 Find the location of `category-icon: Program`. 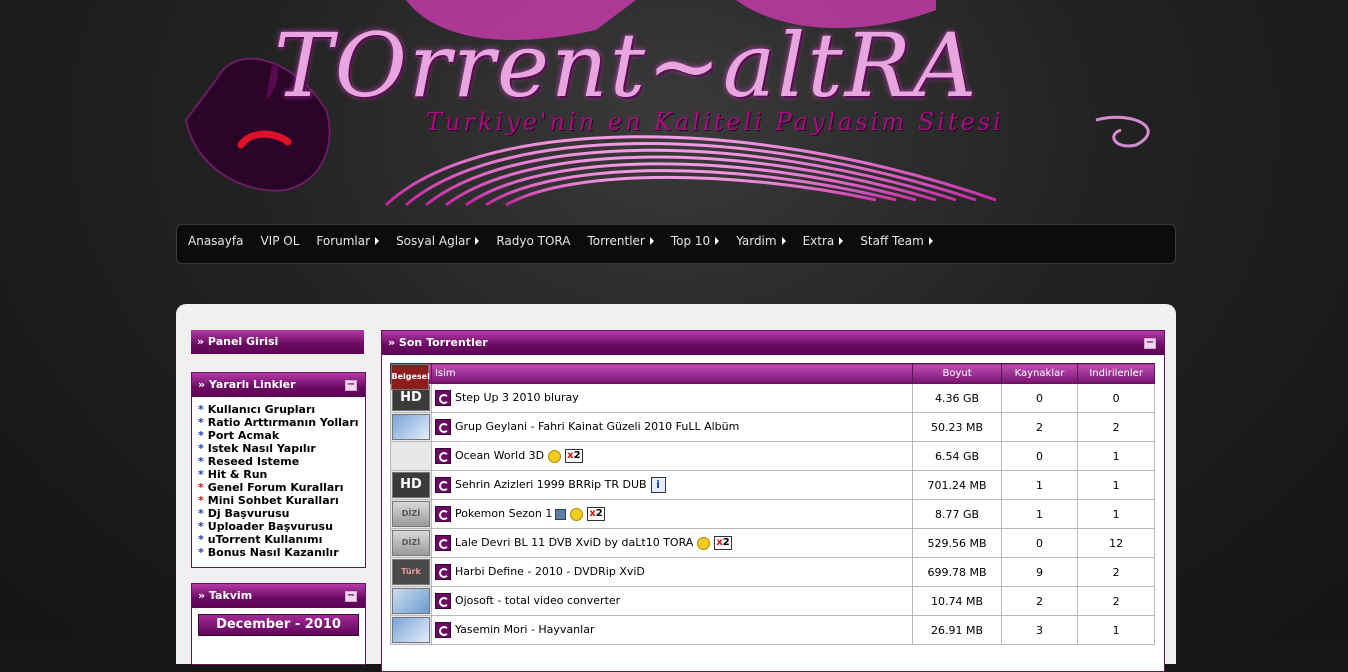

category-icon: Program is located at coordinates (410, 601).